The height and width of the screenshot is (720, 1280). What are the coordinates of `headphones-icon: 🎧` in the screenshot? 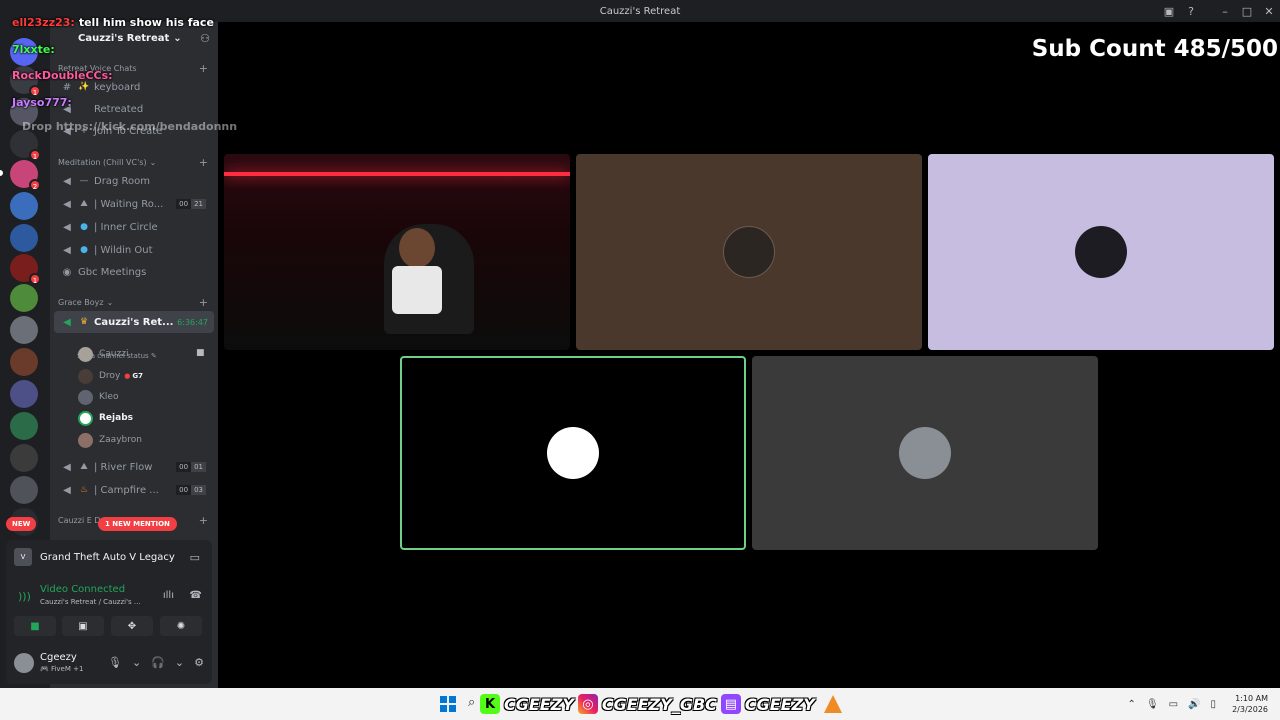 It's located at (158, 662).